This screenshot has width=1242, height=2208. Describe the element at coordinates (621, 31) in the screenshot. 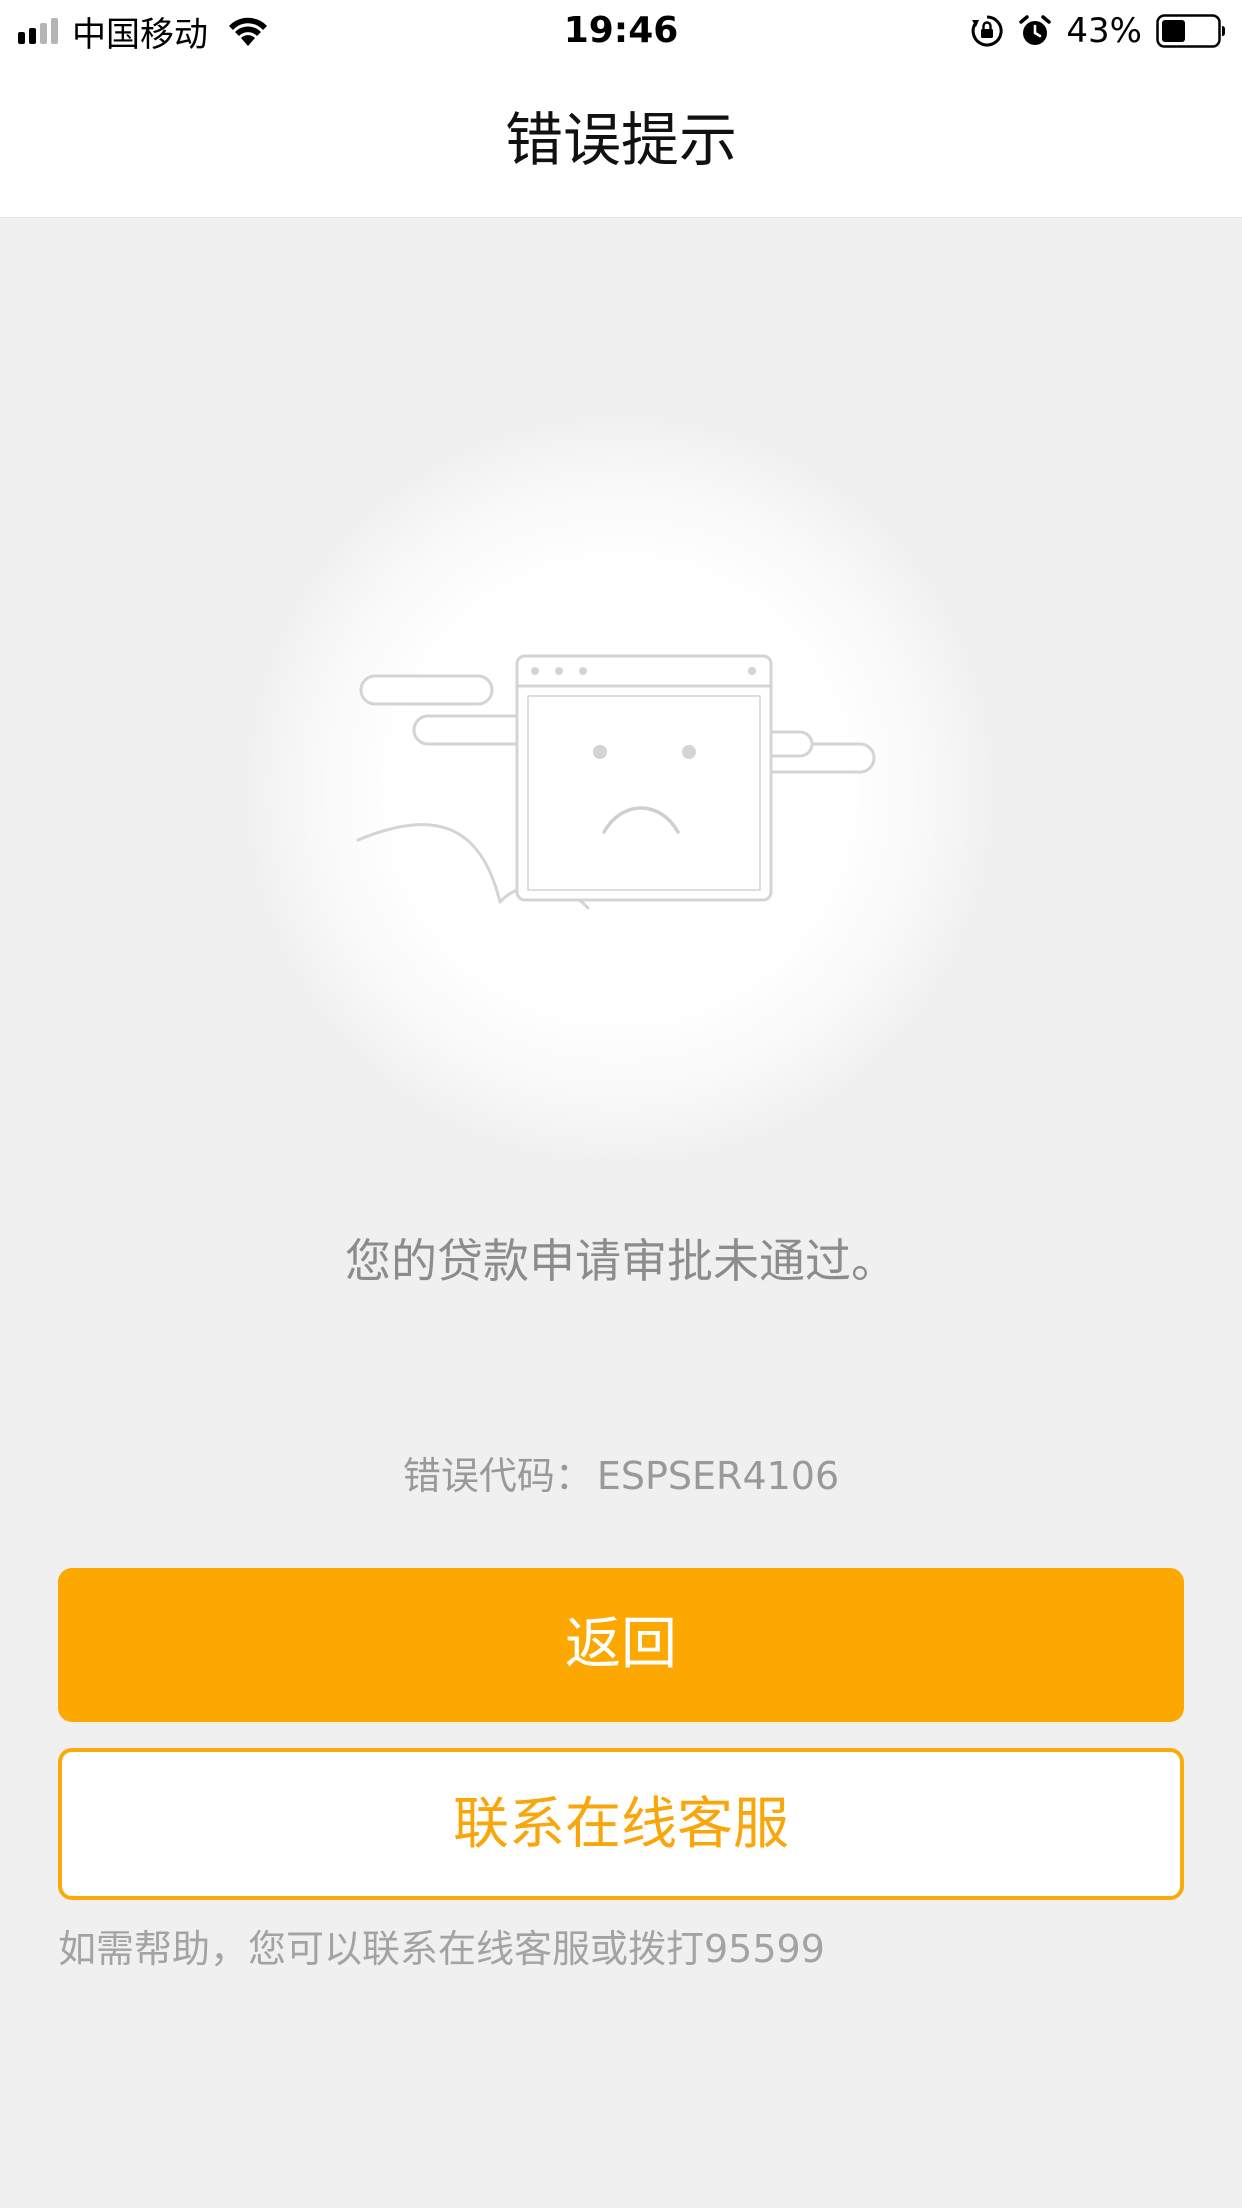

I see `status-bar: 中国移动 19:46 43%` at that location.